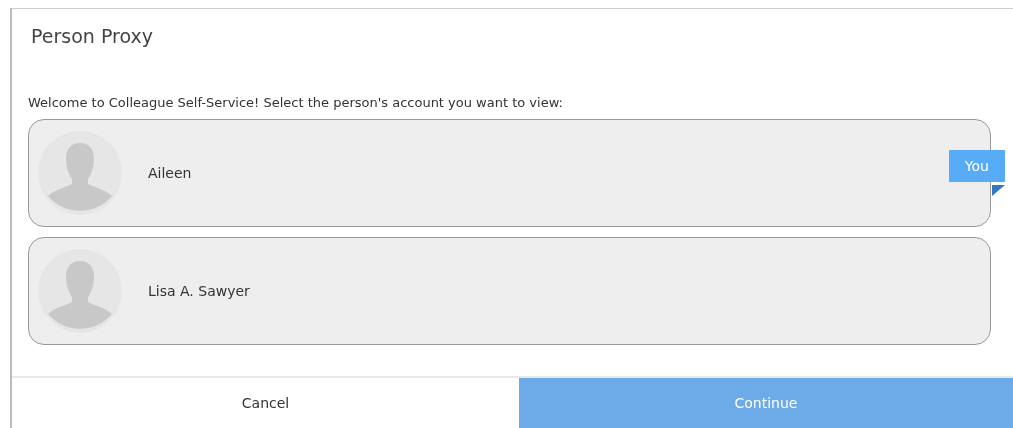  I want to click on ribbon-fold, so click(998, 190).